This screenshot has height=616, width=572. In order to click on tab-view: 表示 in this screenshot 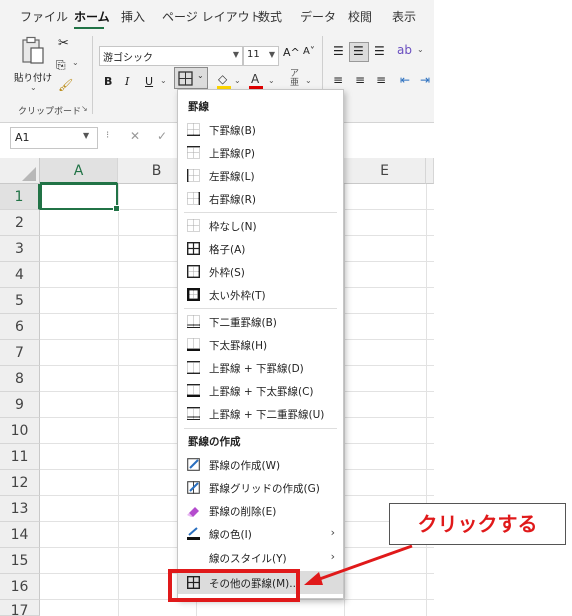, I will do `click(404, 16)`.